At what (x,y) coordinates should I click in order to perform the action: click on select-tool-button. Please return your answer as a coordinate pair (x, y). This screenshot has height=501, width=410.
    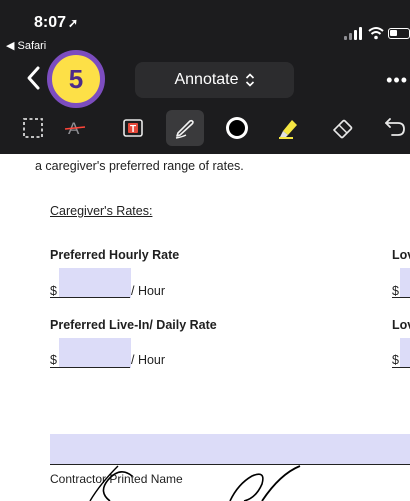
    Looking at the image, I should click on (33, 128).